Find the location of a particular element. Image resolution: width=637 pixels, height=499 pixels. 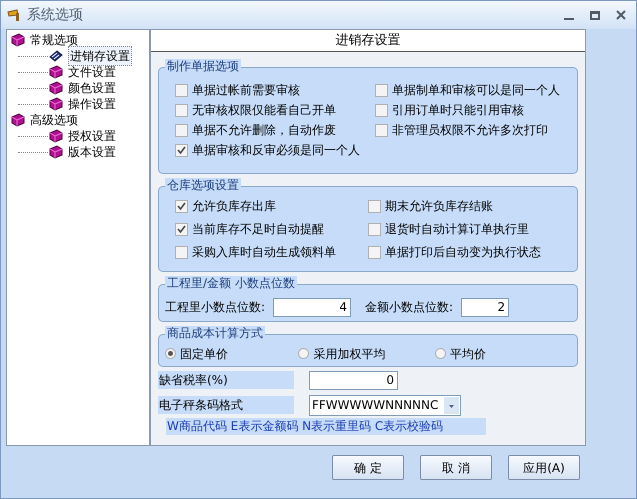

checkbox: 单据打印后自动变为执行状态 is located at coordinates (464, 252).